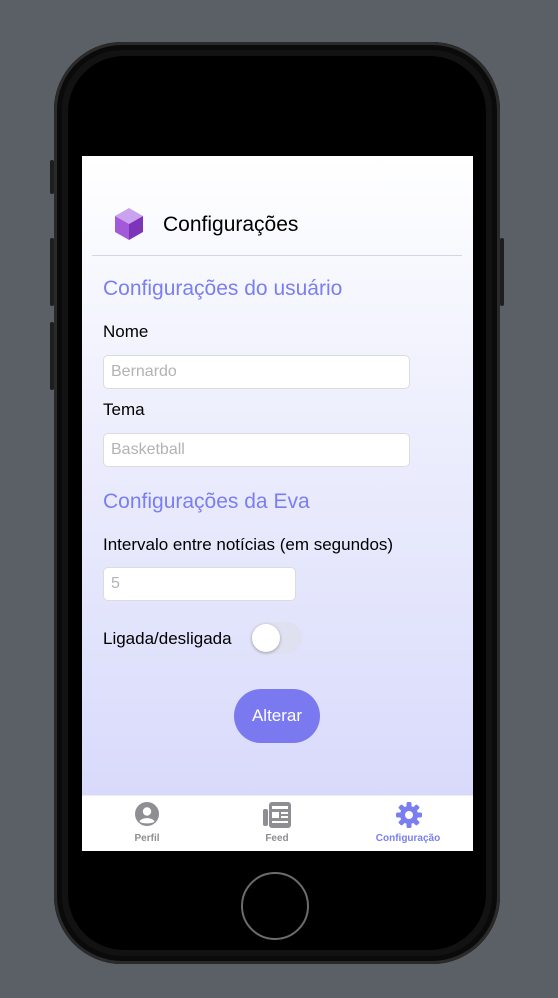 The width and height of the screenshot is (558, 998). Describe the element at coordinates (52, 177) in the screenshot. I see `silent-switch` at that location.